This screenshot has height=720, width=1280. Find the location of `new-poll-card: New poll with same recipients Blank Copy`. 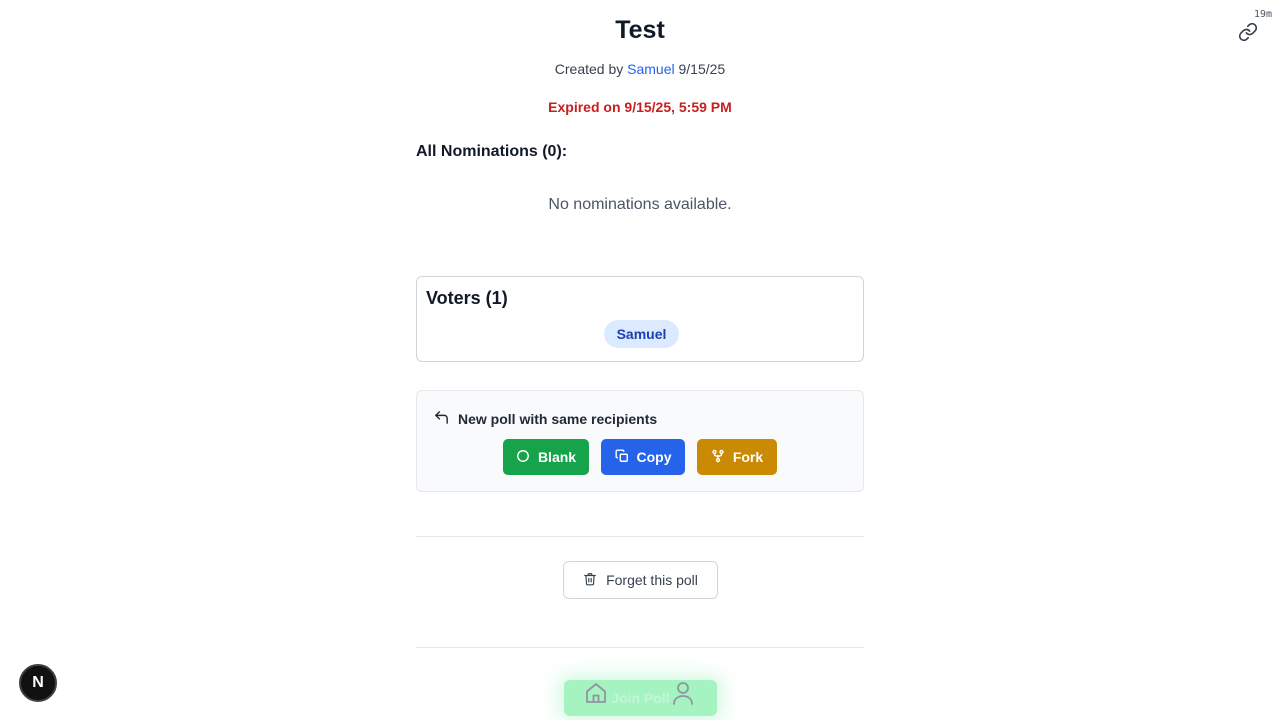

new-poll-card: New poll with same recipients Blank Copy is located at coordinates (640, 441).